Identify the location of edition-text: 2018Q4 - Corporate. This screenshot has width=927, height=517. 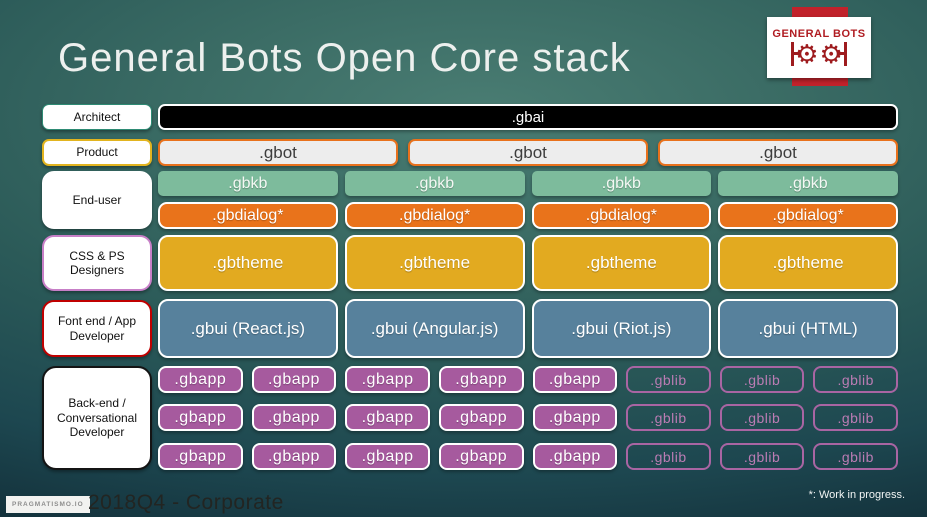
(186, 502).